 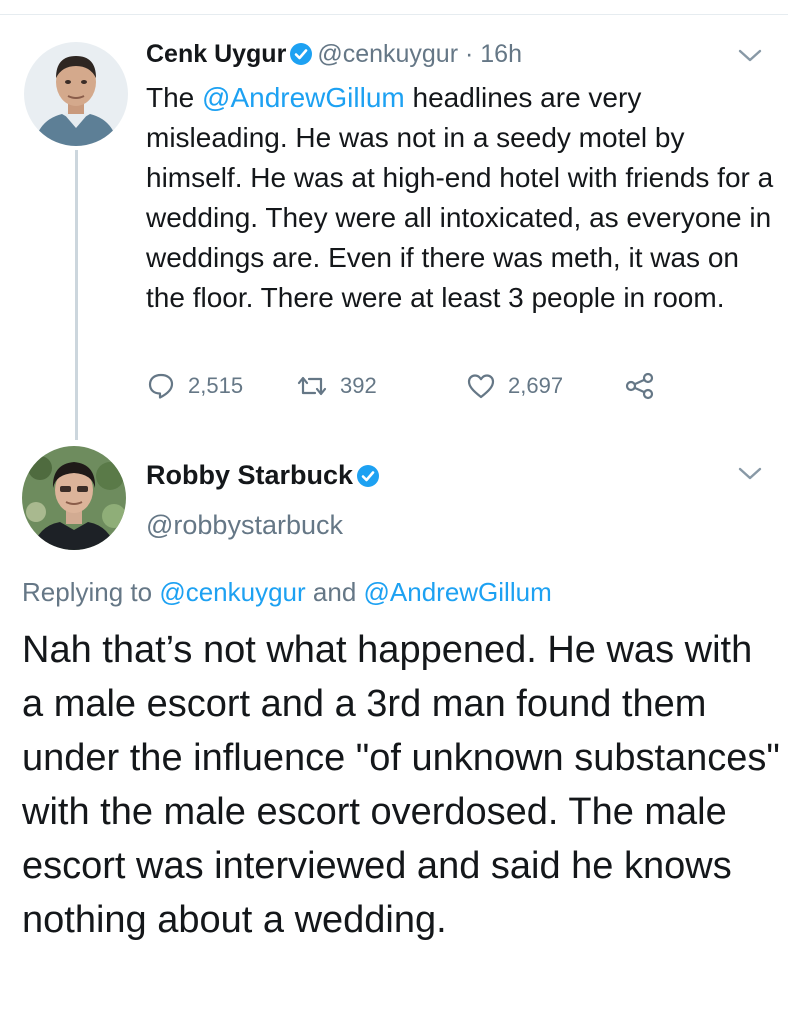 I want to click on share-button, so click(x=646, y=386).